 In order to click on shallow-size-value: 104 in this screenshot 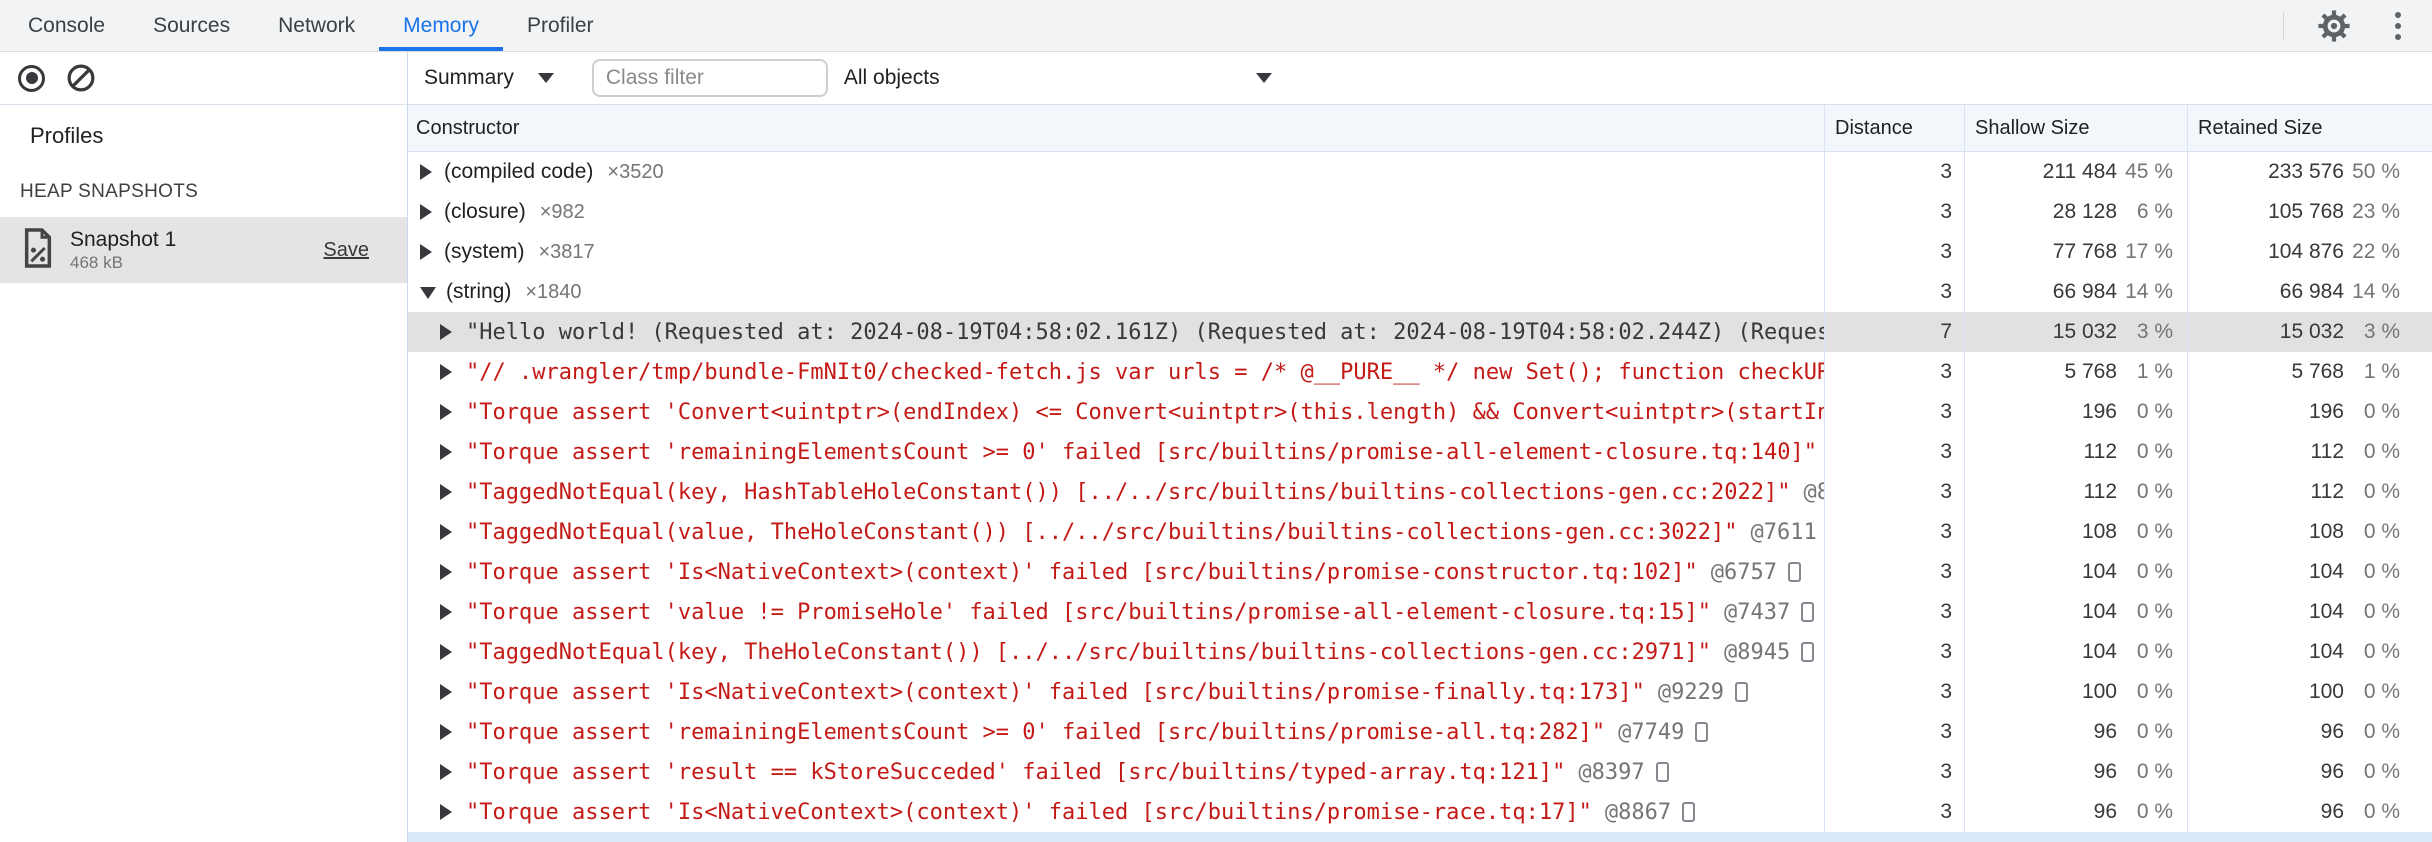, I will do `click(2099, 571)`.